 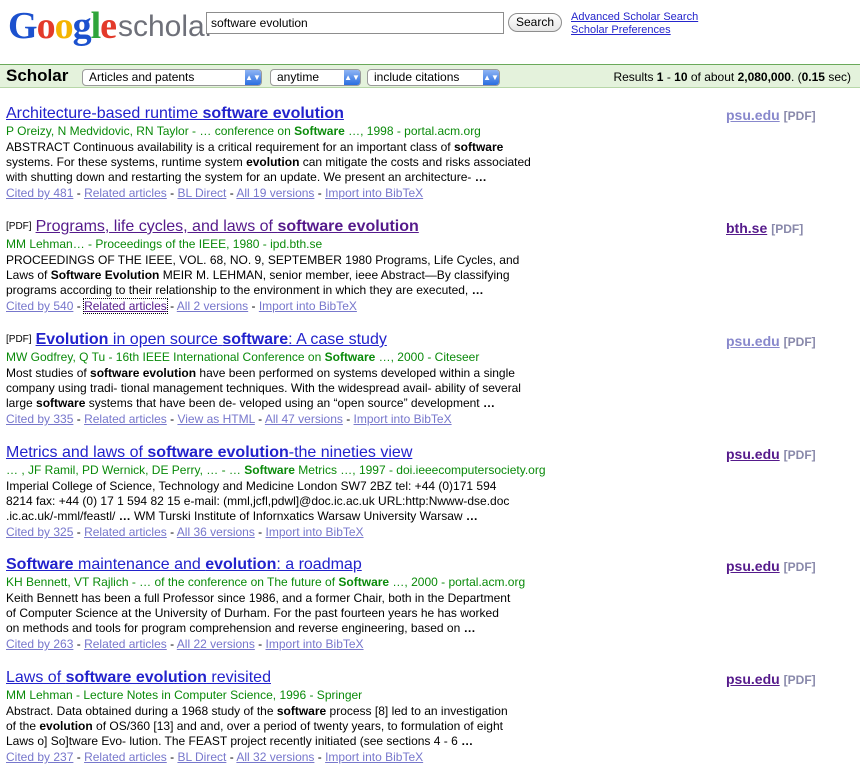 I want to click on filter-type-select: Articles and patents ▲▼, so click(x=172, y=77).